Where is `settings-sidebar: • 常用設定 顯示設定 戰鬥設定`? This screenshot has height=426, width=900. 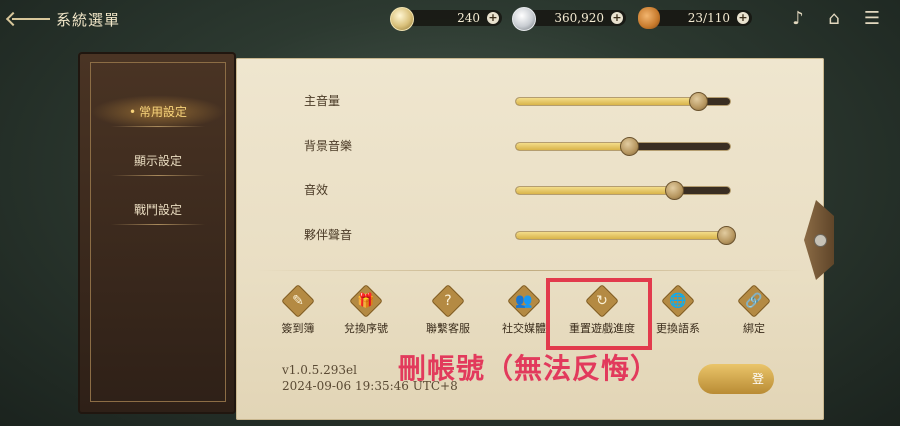
settings-sidebar: • 常用設定 顯示設定 戰鬥設定 is located at coordinates (157, 233).